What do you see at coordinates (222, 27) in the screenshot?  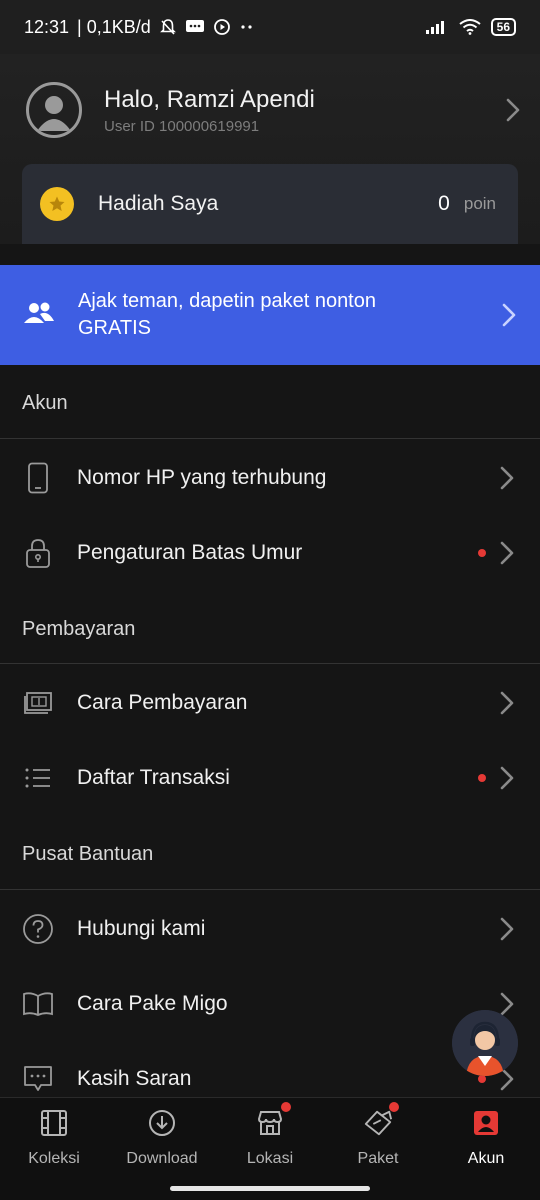 I see `play-circle-icon` at bounding box center [222, 27].